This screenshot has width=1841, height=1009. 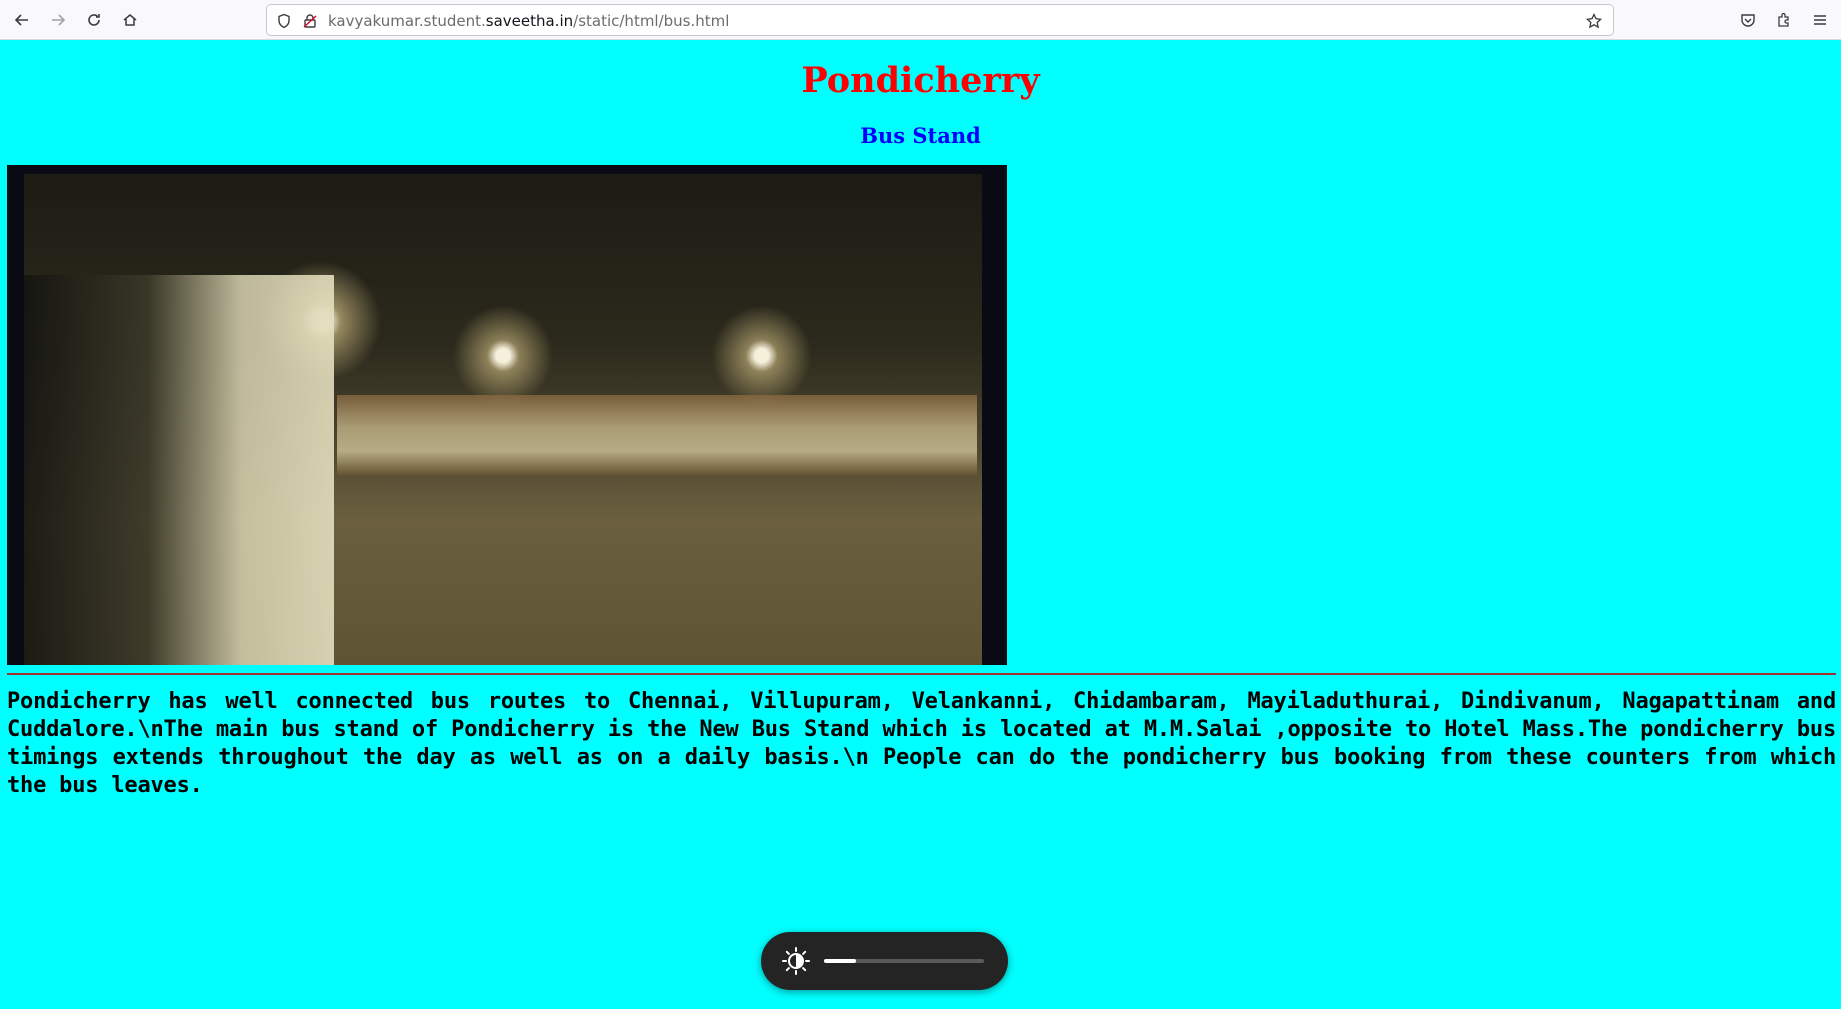 I want to click on bookmark-star-icon, so click(x=1594, y=21).